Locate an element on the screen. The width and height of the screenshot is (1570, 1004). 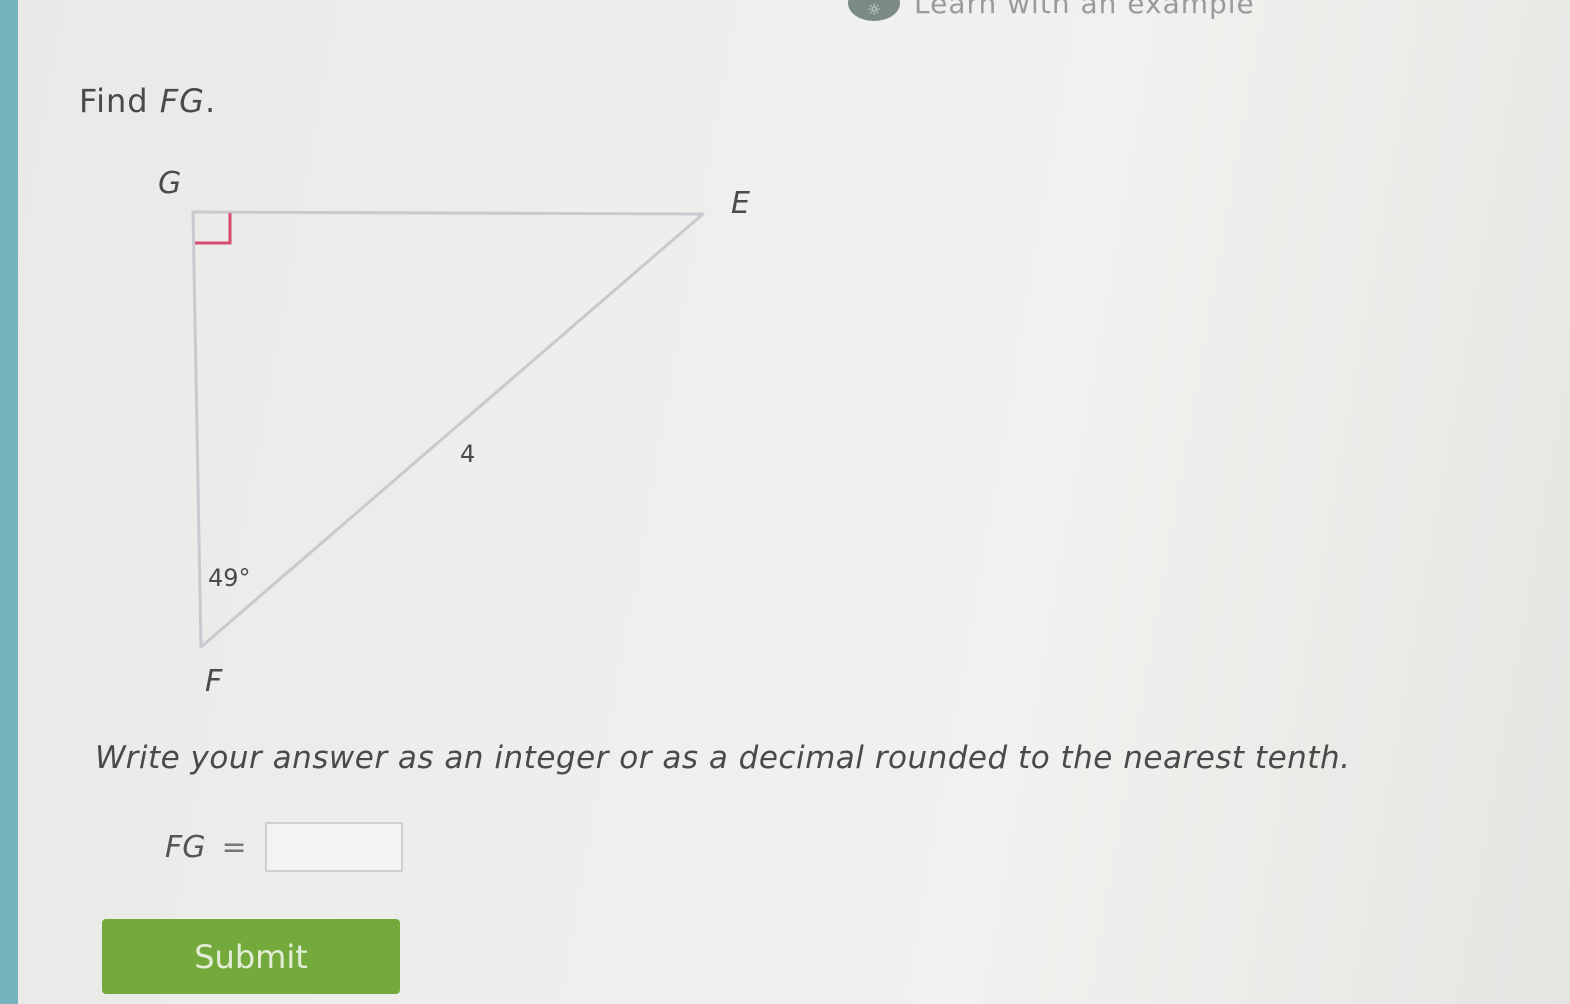
triangle-shape is located at coordinates (448, 429).